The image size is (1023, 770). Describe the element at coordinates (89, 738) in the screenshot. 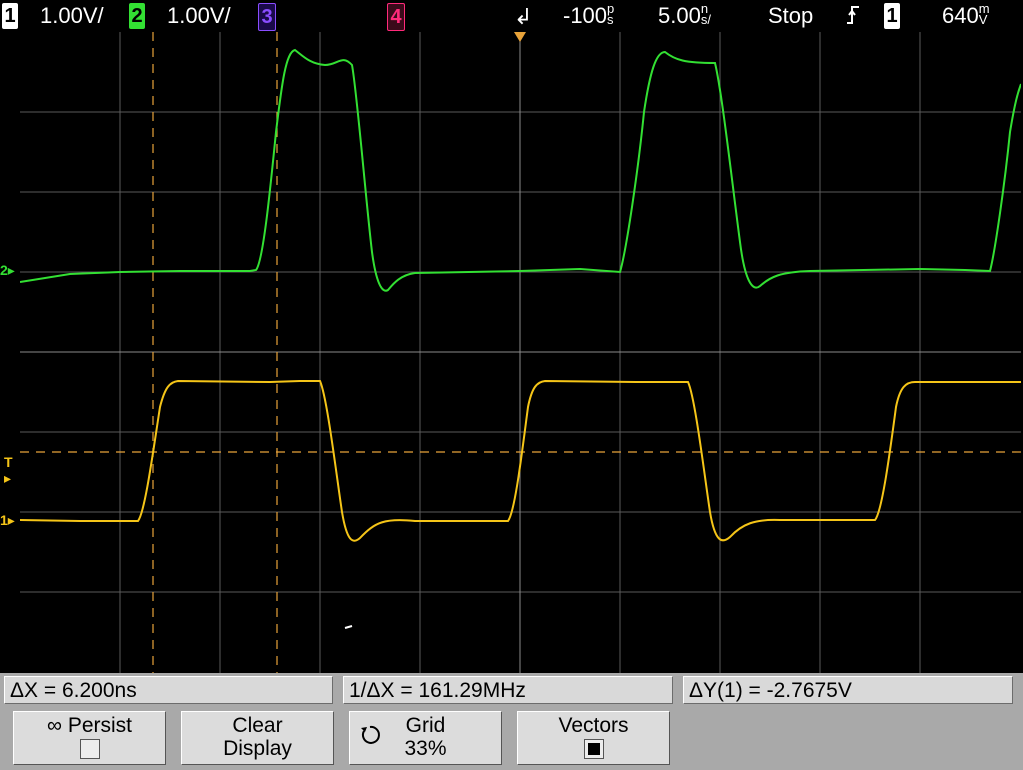

I see `persist-softkey: ∞ Persist` at that location.